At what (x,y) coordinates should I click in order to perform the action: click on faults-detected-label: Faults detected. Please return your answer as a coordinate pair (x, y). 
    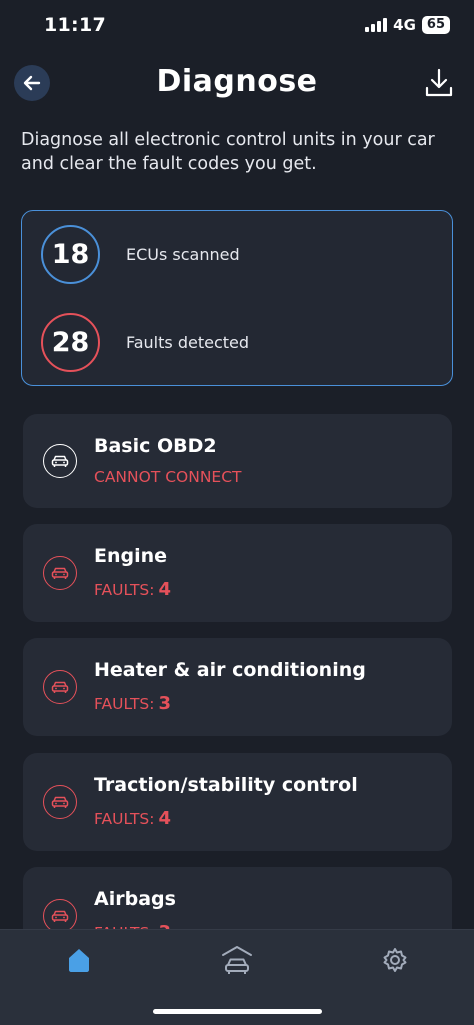
    Looking at the image, I should click on (188, 342).